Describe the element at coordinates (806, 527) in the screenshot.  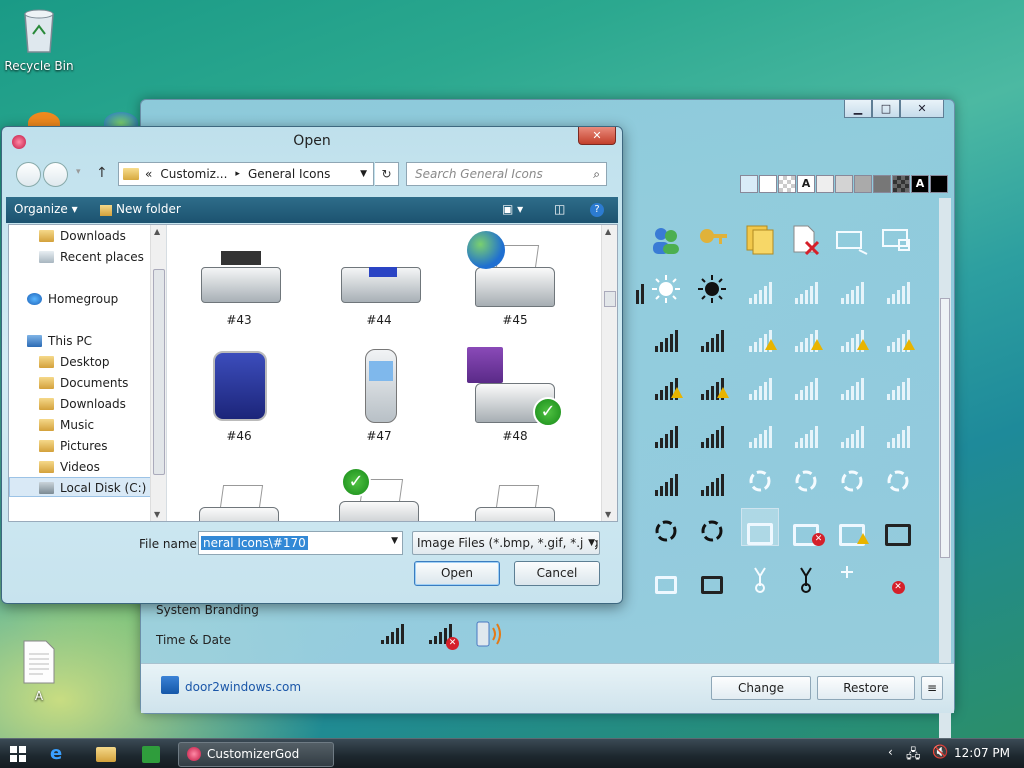
I see `network-monitor-error-icon: ✕` at that location.